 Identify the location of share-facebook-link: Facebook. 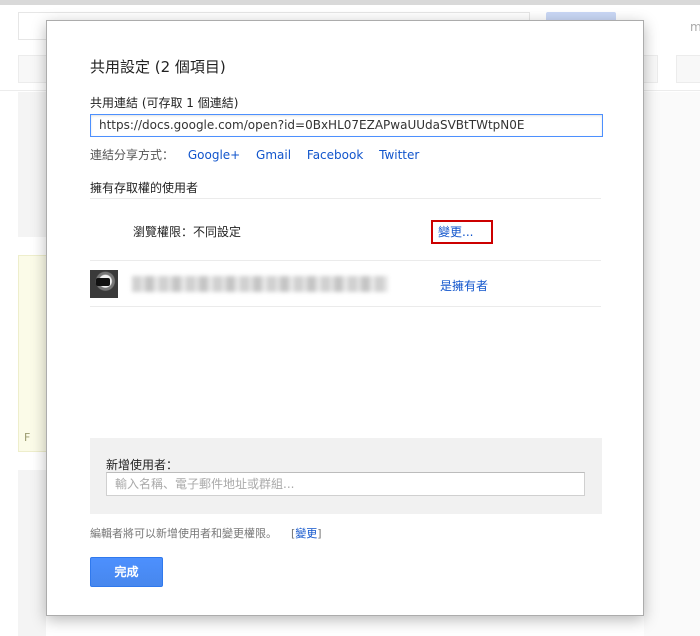
(335, 155).